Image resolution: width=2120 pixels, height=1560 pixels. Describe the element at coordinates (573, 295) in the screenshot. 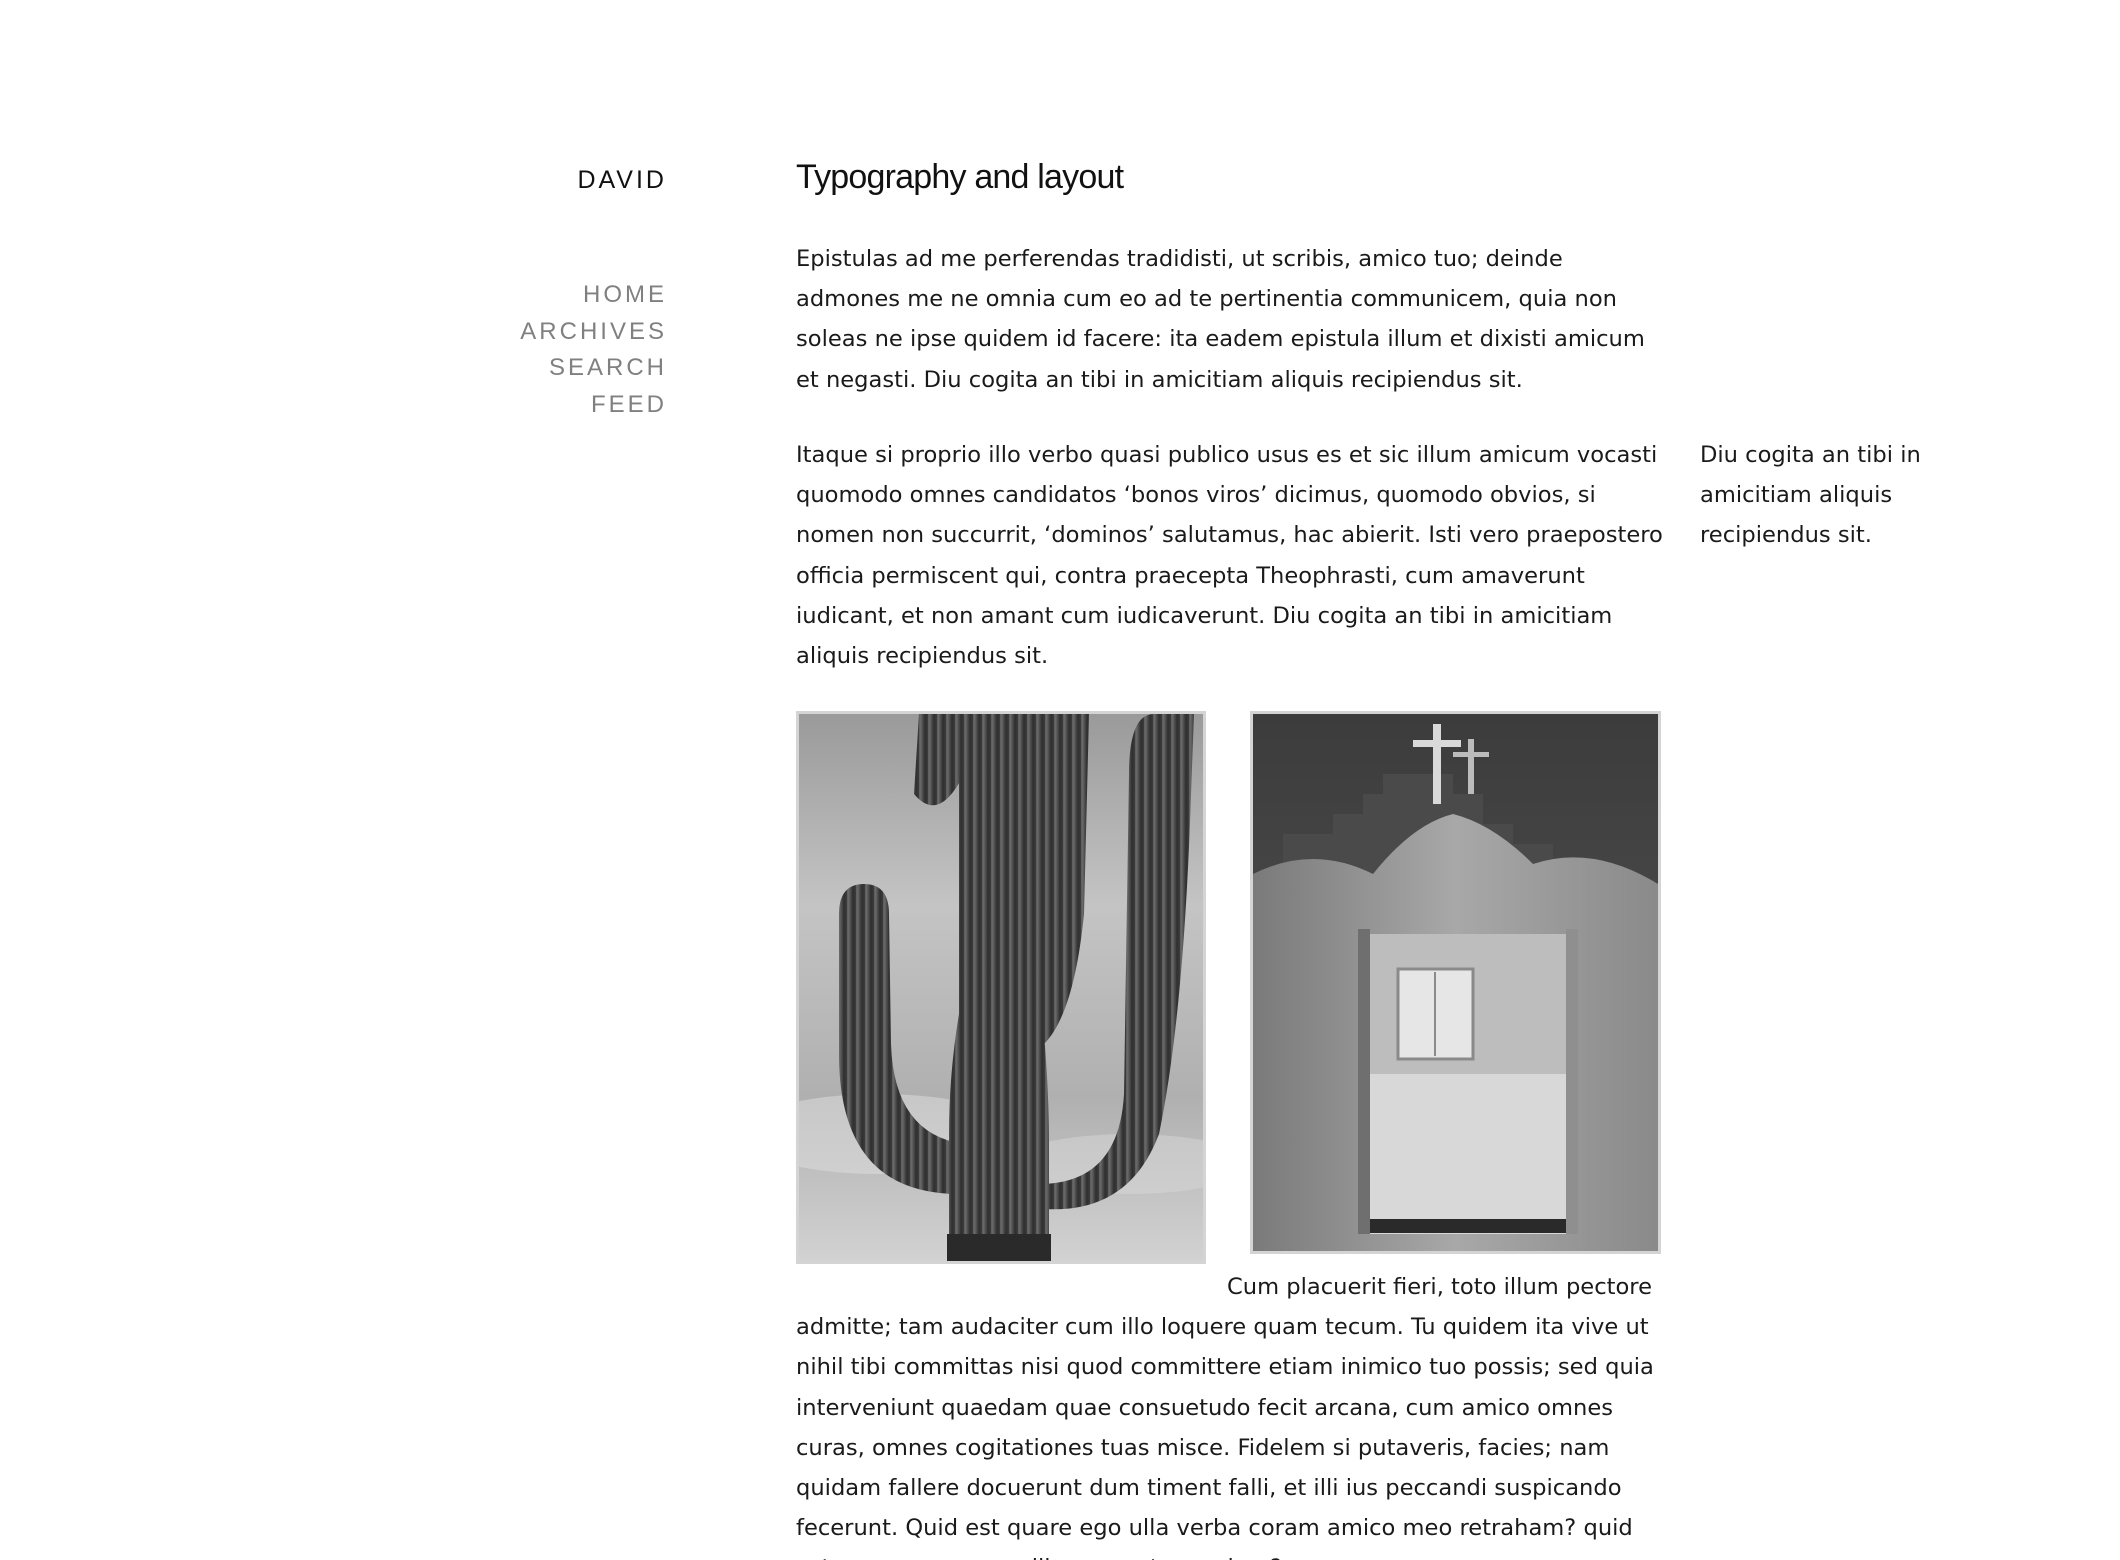

I see `nav-home-link: HOME` at that location.